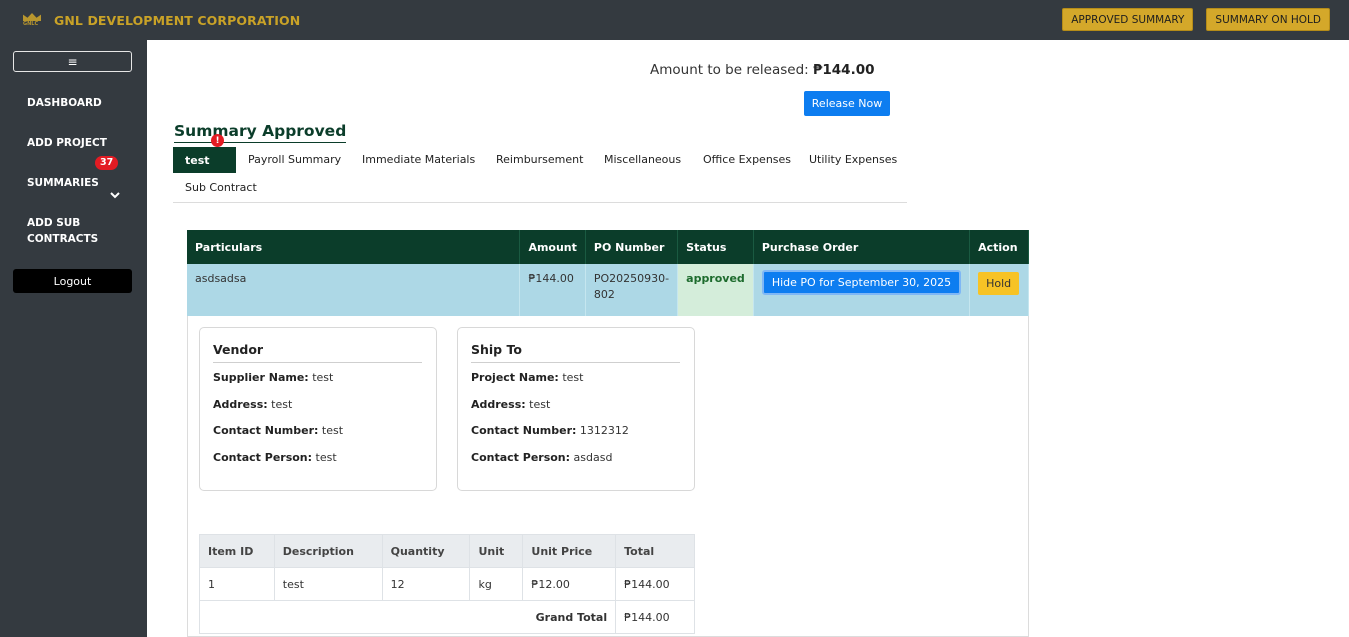  What do you see at coordinates (1196, 19) in the screenshot?
I see `top-actions: APPROVED SUMMARY SUMMARY ON HOLD` at bounding box center [1196, 19].